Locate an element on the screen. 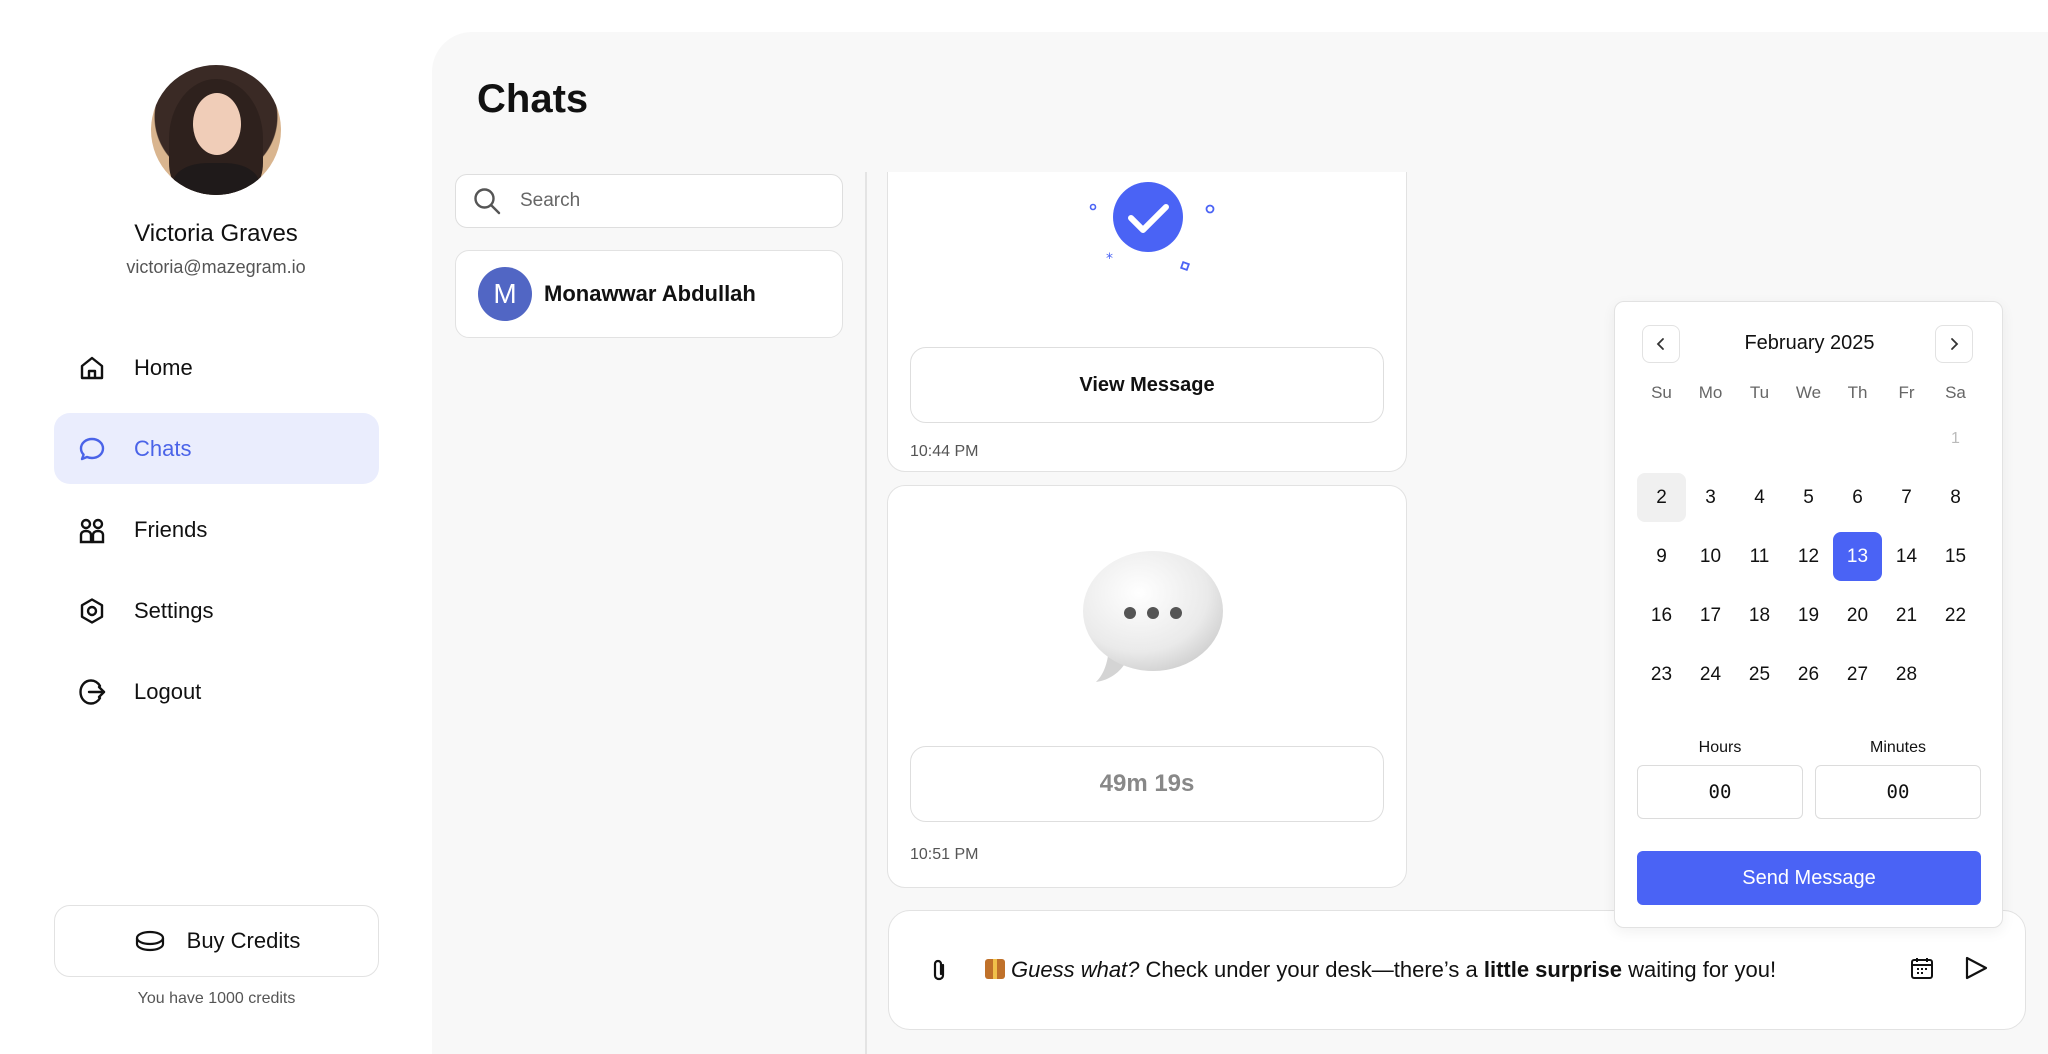 The image size is (2048, 1054). coin-icon is located at coordinates (150, 941).